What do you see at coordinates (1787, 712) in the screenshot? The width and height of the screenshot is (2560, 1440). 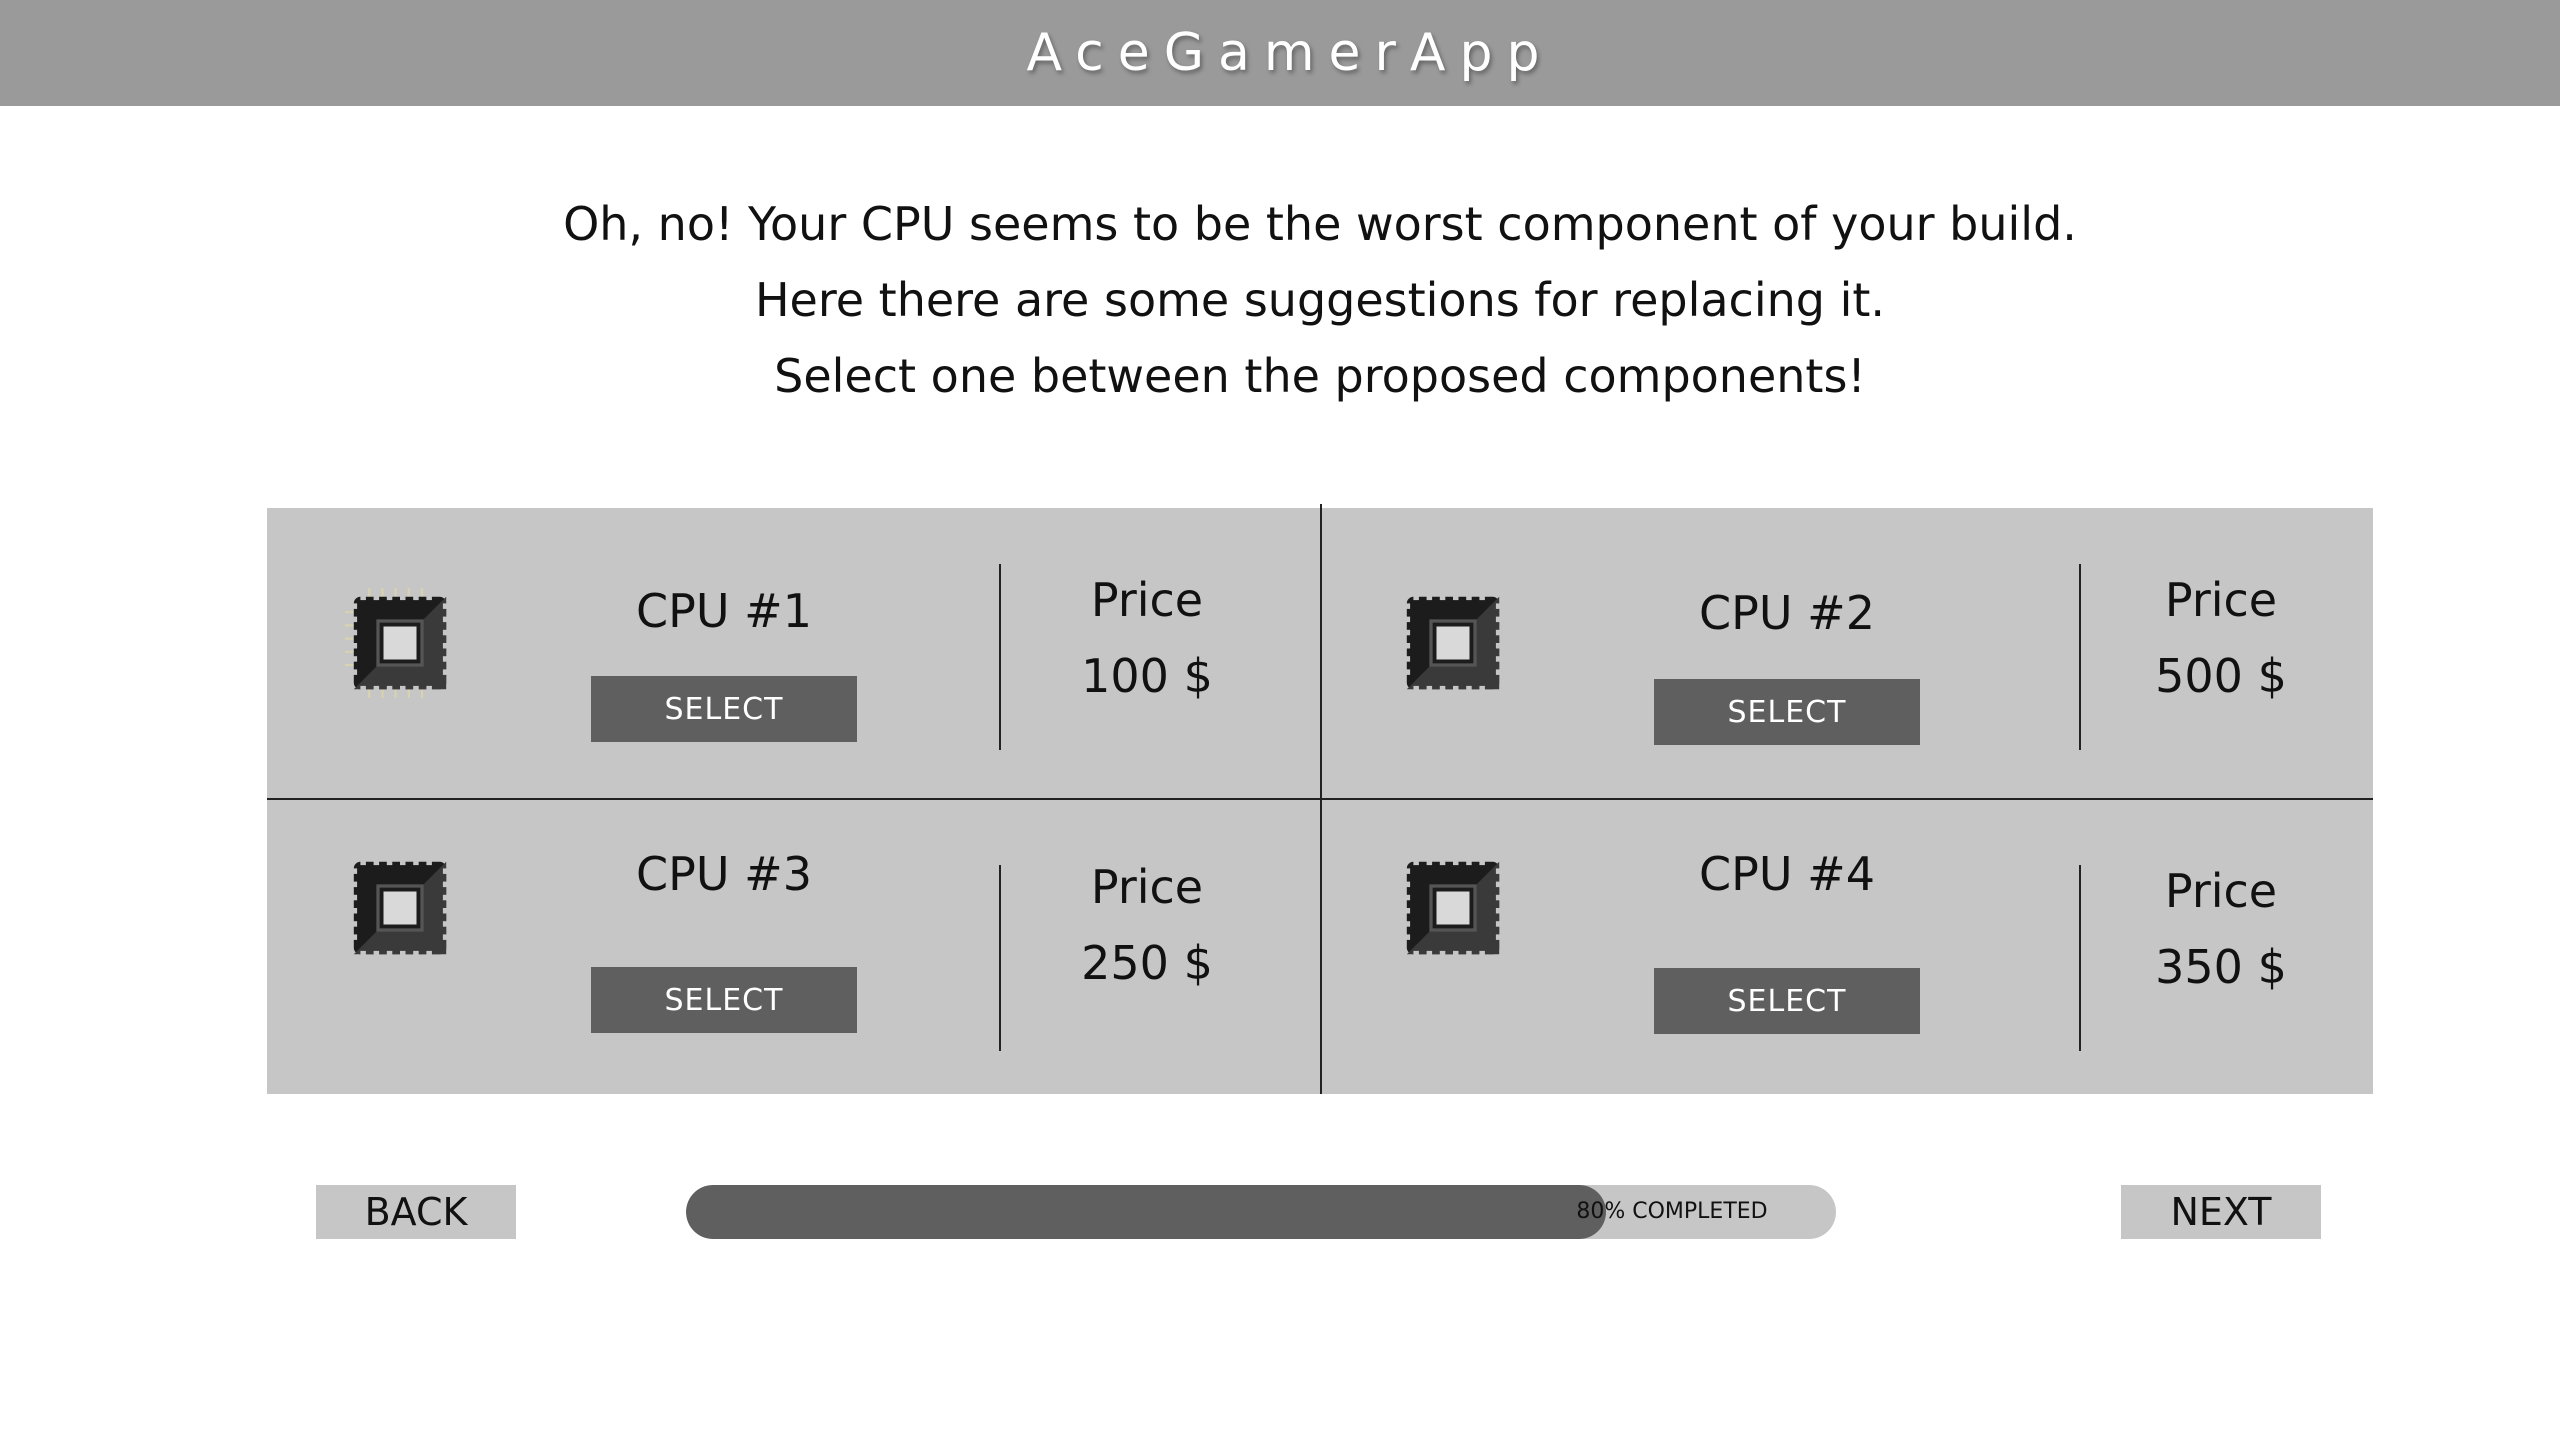 I see `select-cpu-2-button: SELECT` at bounding box center [1787, 712].